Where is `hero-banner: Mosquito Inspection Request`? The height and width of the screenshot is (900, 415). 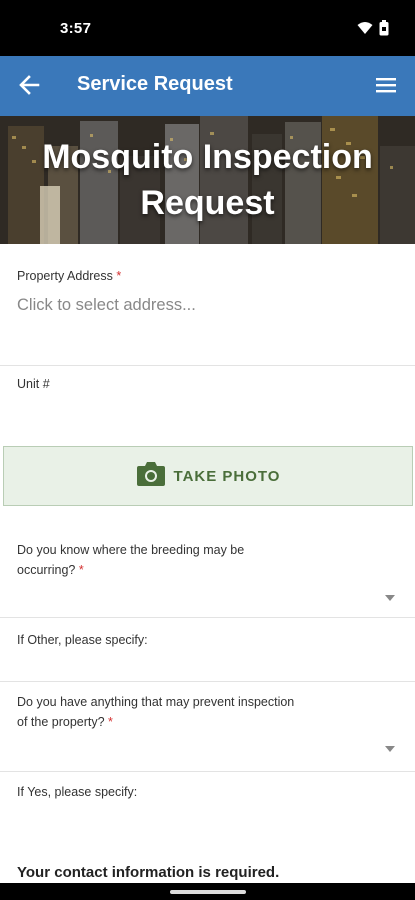 hero-banner: Mosquito Inspection Request is located at coordinates (207, 180).